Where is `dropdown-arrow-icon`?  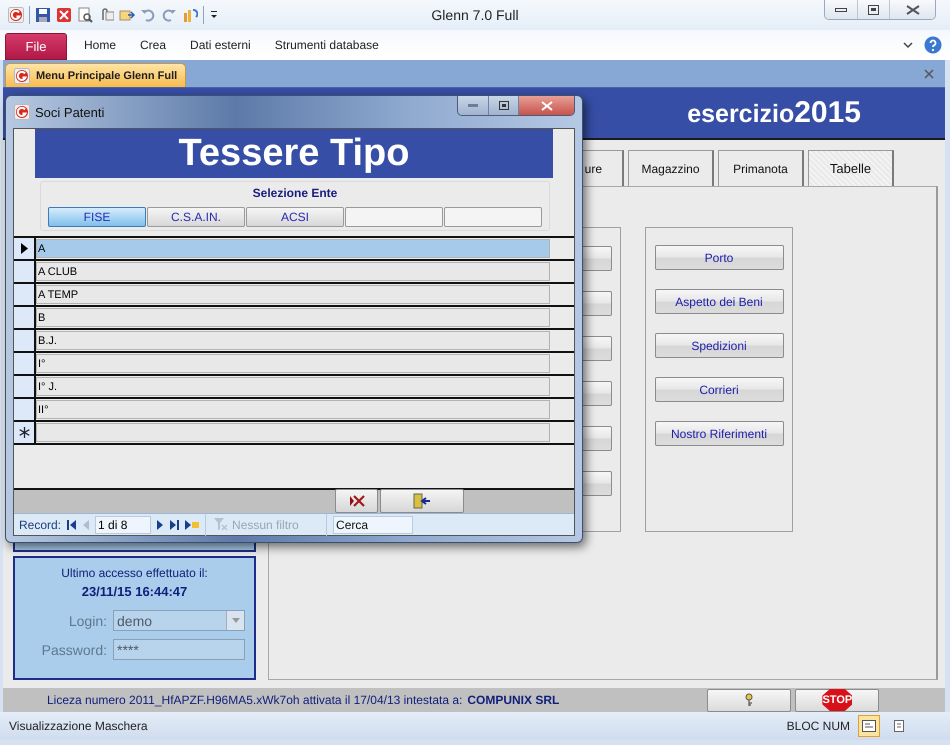
dropdown-arrow-icon is located at coordinates (236, 620).